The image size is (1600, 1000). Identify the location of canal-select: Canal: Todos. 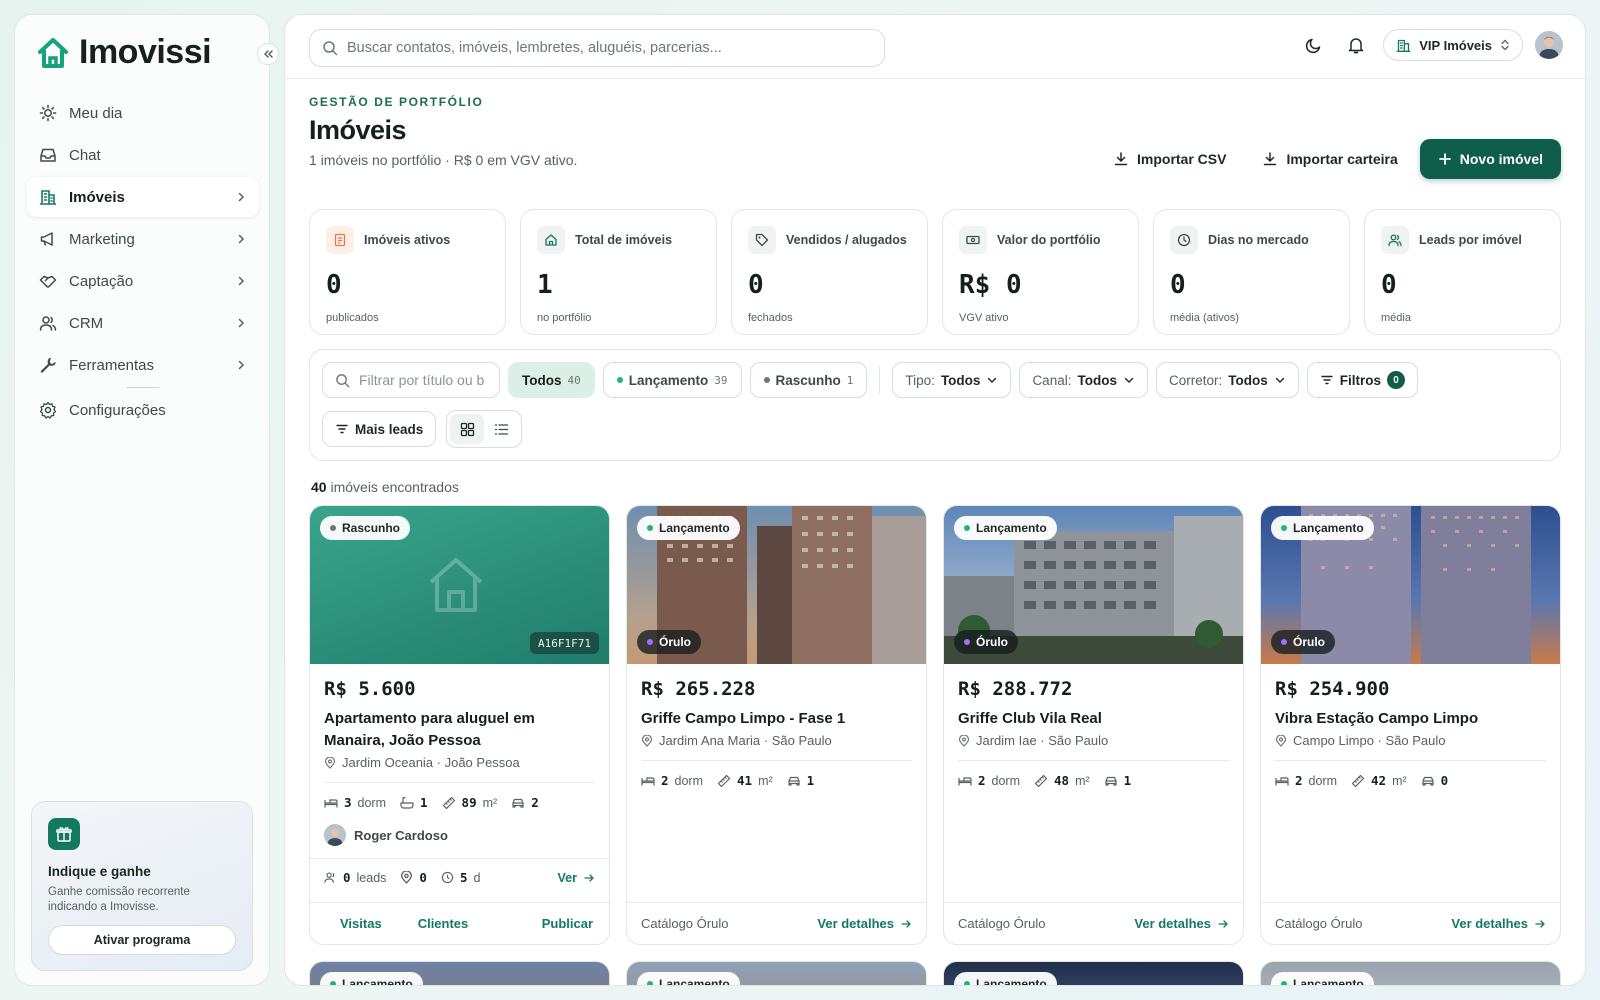
(1083, 380).